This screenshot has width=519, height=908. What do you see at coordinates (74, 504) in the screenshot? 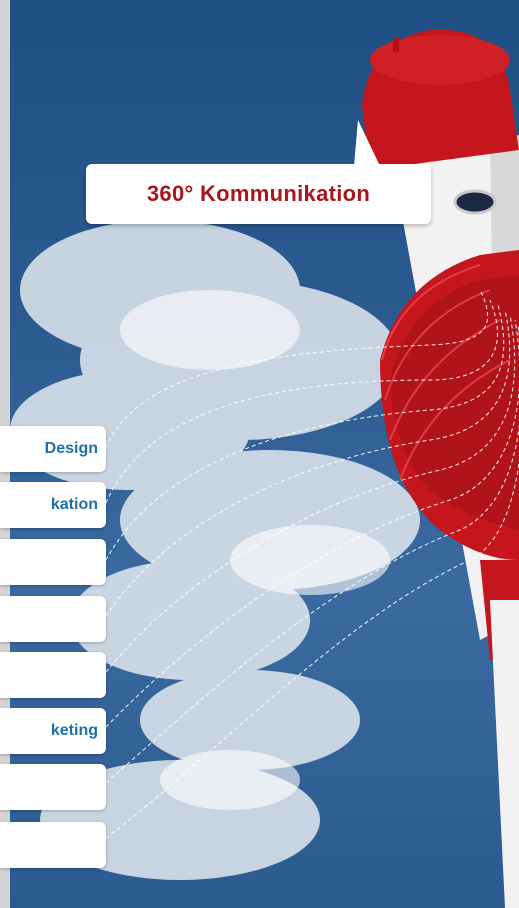
I see `menu-item-label: kation` at bounding box center [74, 504].